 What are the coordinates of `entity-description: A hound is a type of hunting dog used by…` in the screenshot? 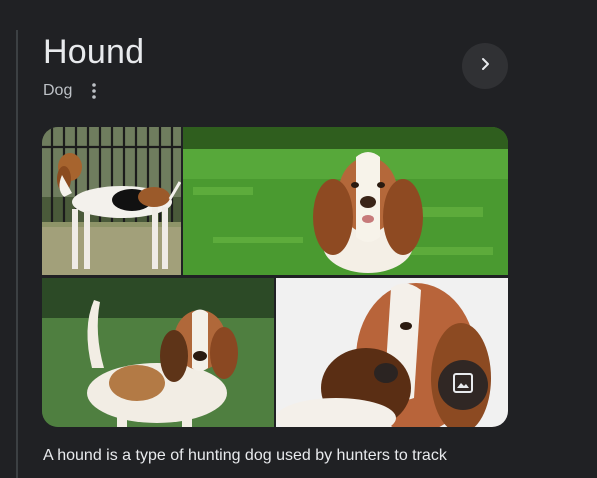 It's located at (245, 455).